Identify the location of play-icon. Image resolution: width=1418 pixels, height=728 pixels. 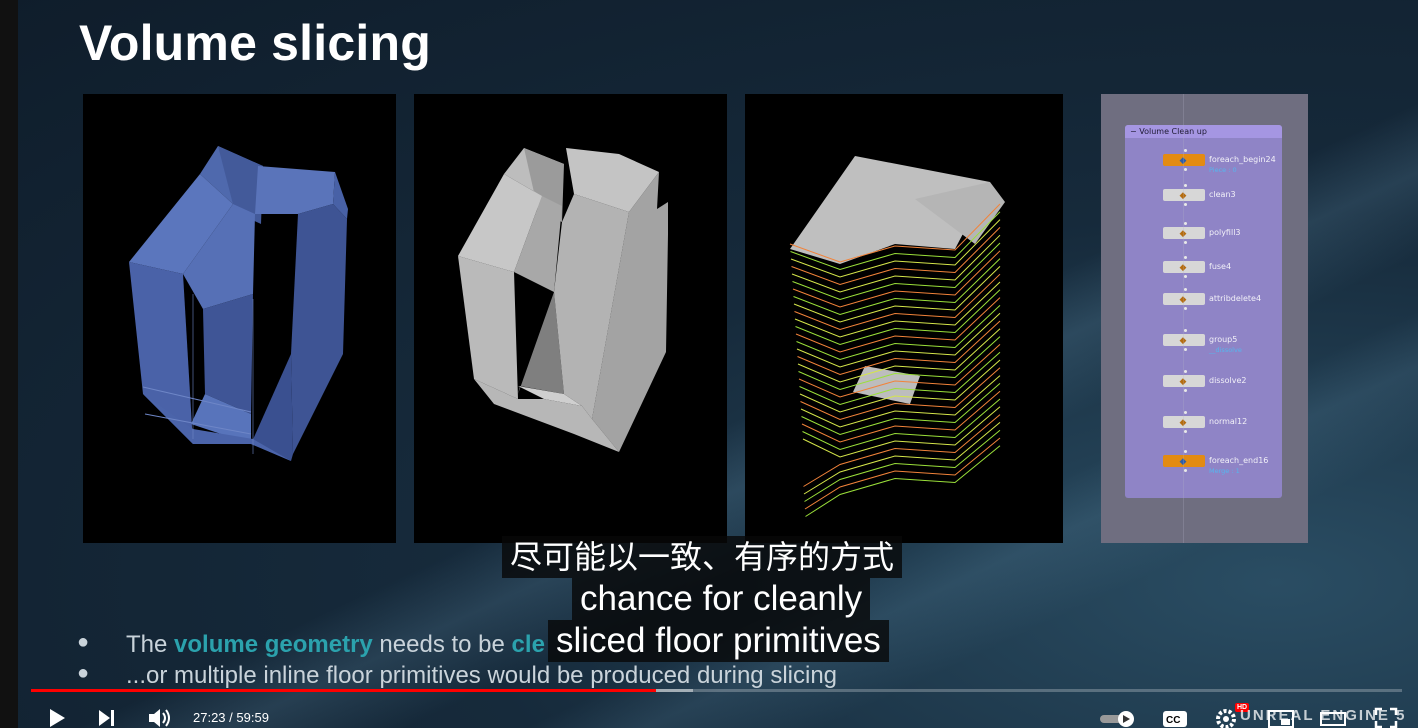
(57, 718).